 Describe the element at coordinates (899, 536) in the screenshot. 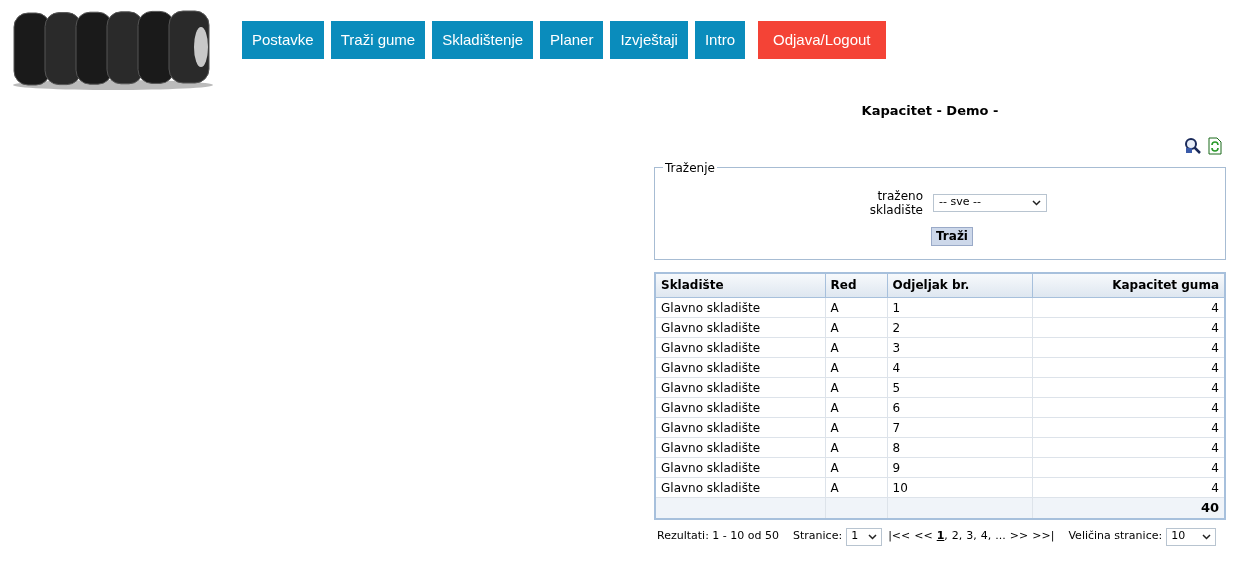

I see `first-page-link: |<<` at that location.